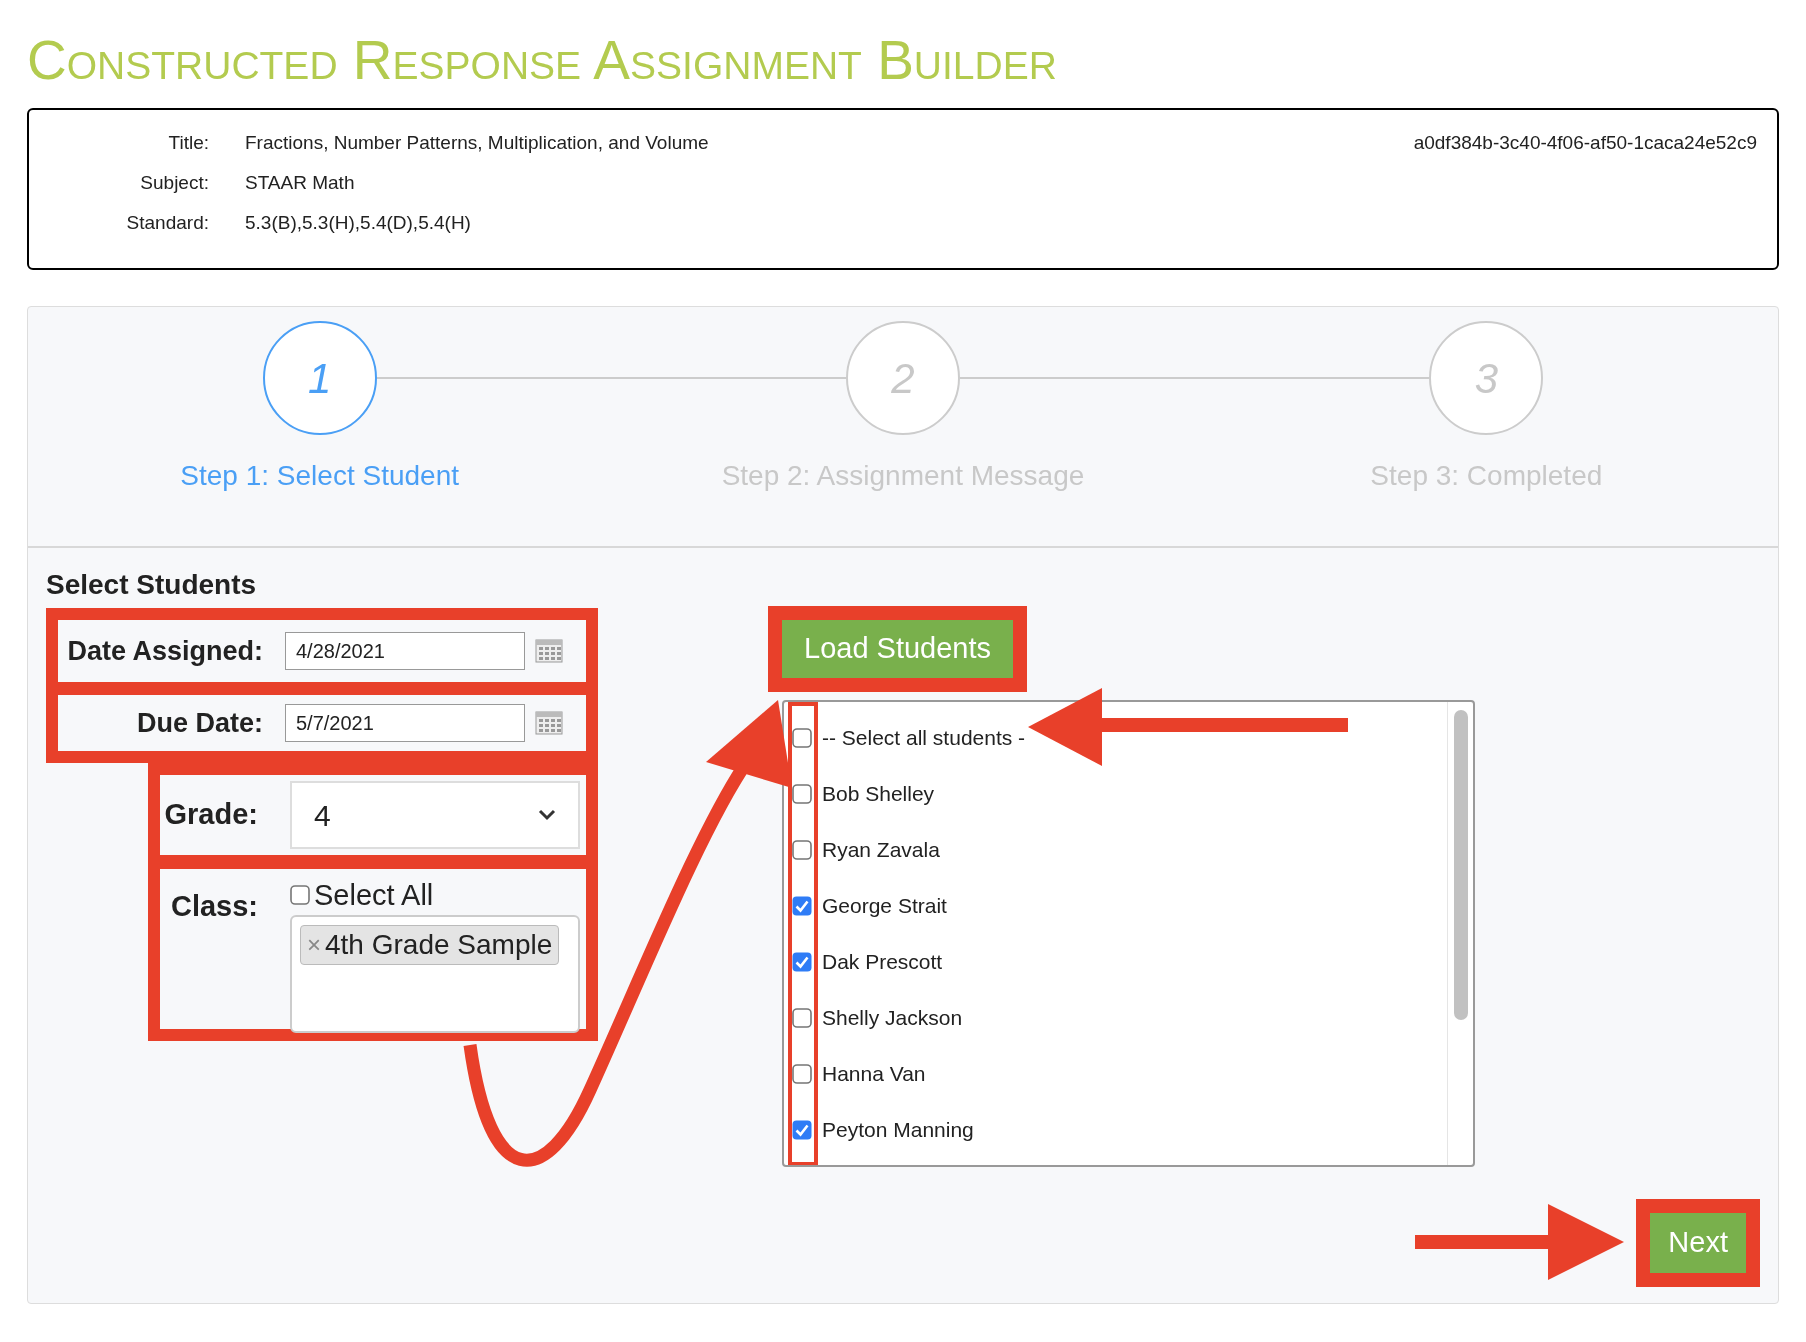  What do you see at coordinates (405, 723) in the screenshot?
I see `date-field: 5/7/2021` at bounding box center [405, 723].